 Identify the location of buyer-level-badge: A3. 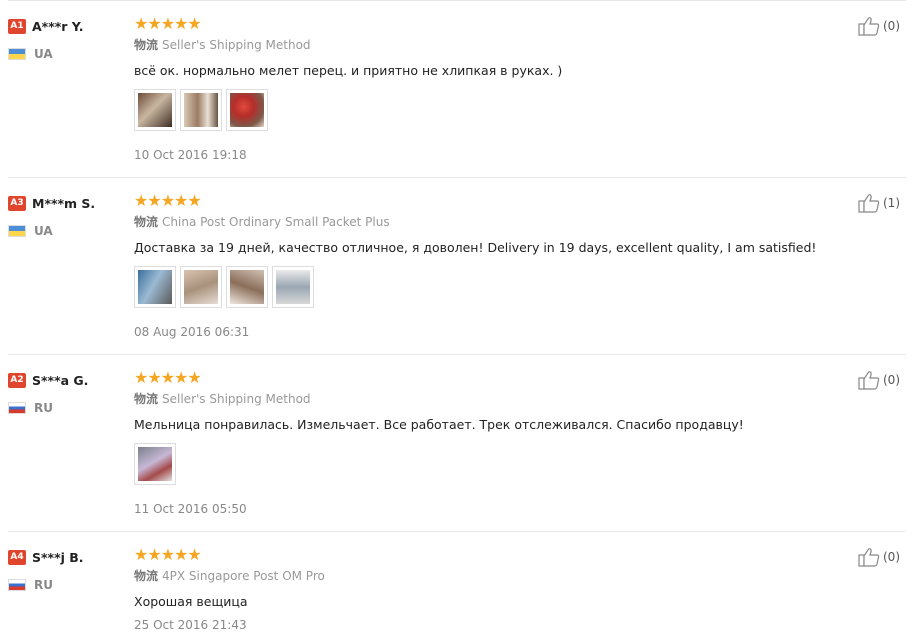
(17, 203).